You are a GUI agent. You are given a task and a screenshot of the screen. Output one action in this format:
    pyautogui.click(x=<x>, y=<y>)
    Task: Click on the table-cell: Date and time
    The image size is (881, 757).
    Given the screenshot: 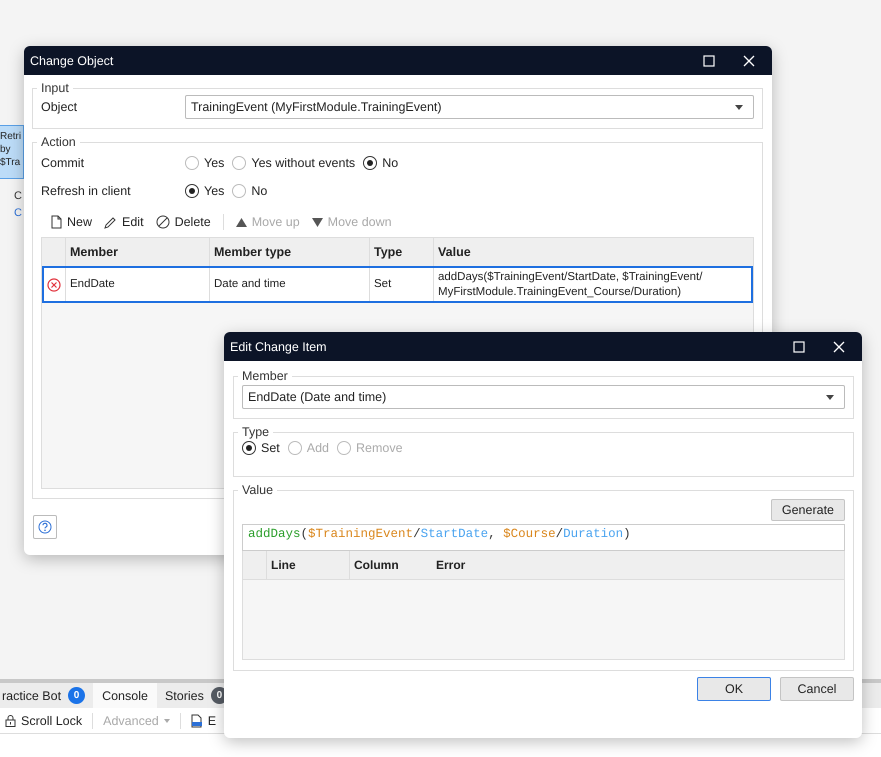 What is the action you would take?
    pyautogui.click(x=290, y=284)
    